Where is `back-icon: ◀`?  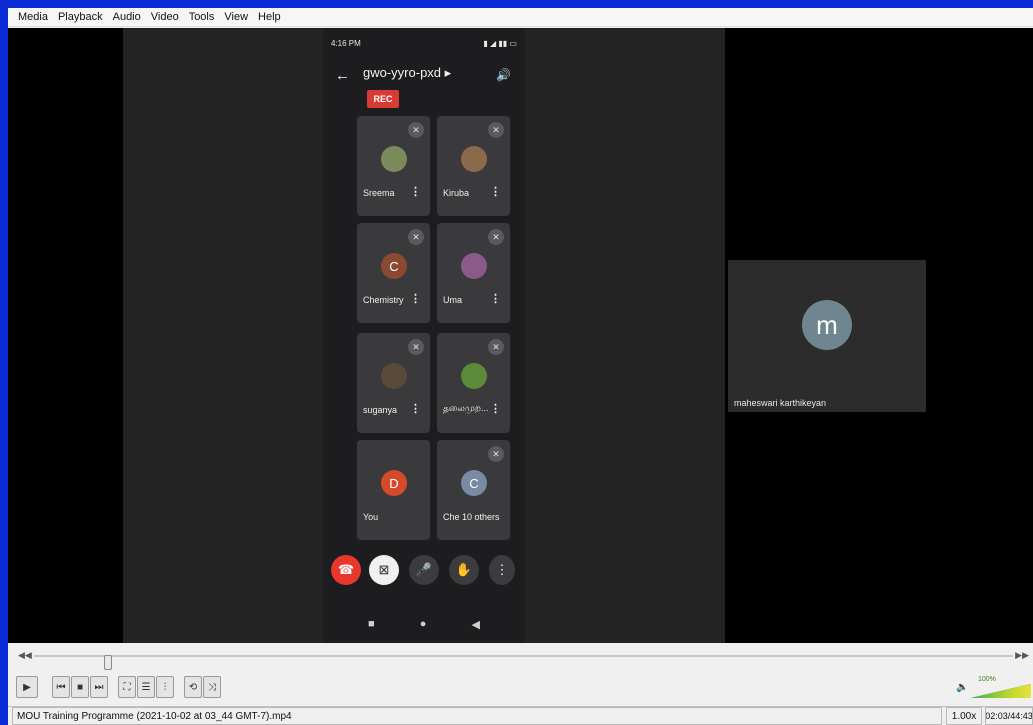 back-icon: ◀ is located at coordinates (475, 624).